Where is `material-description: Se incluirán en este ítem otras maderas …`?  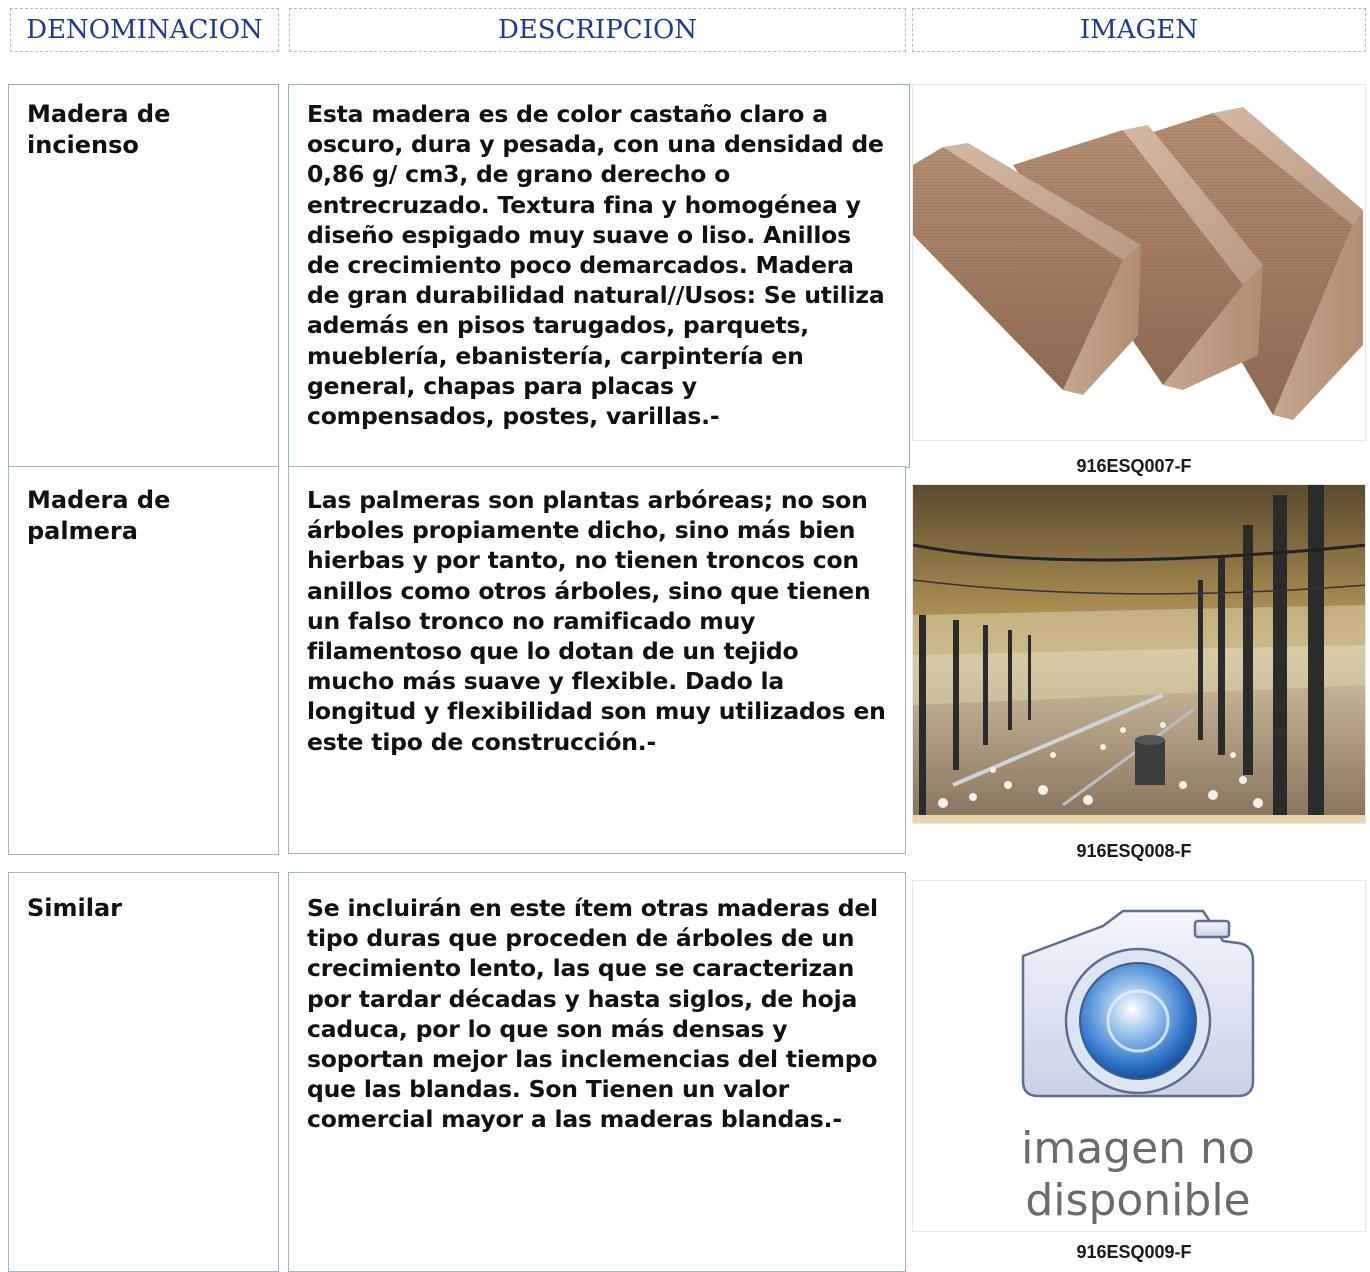 material-description: Se incluirán en este ítem otras maderas … is located at coordinates (592, 1014).